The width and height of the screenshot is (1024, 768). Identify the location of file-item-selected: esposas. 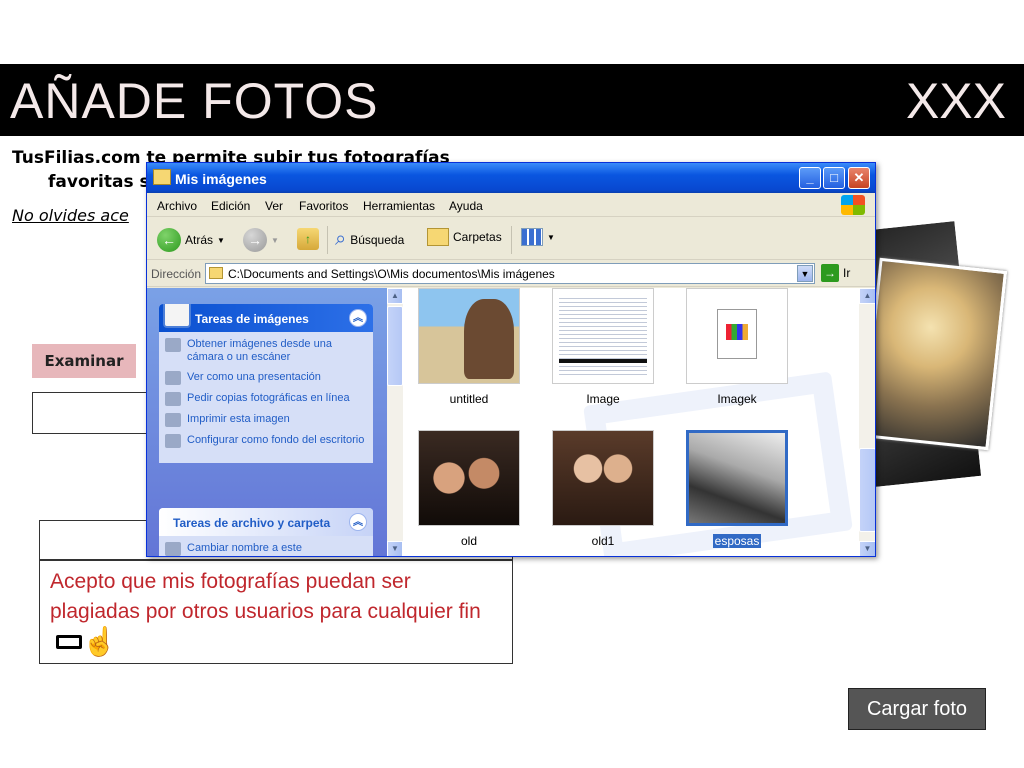
(737, 489).